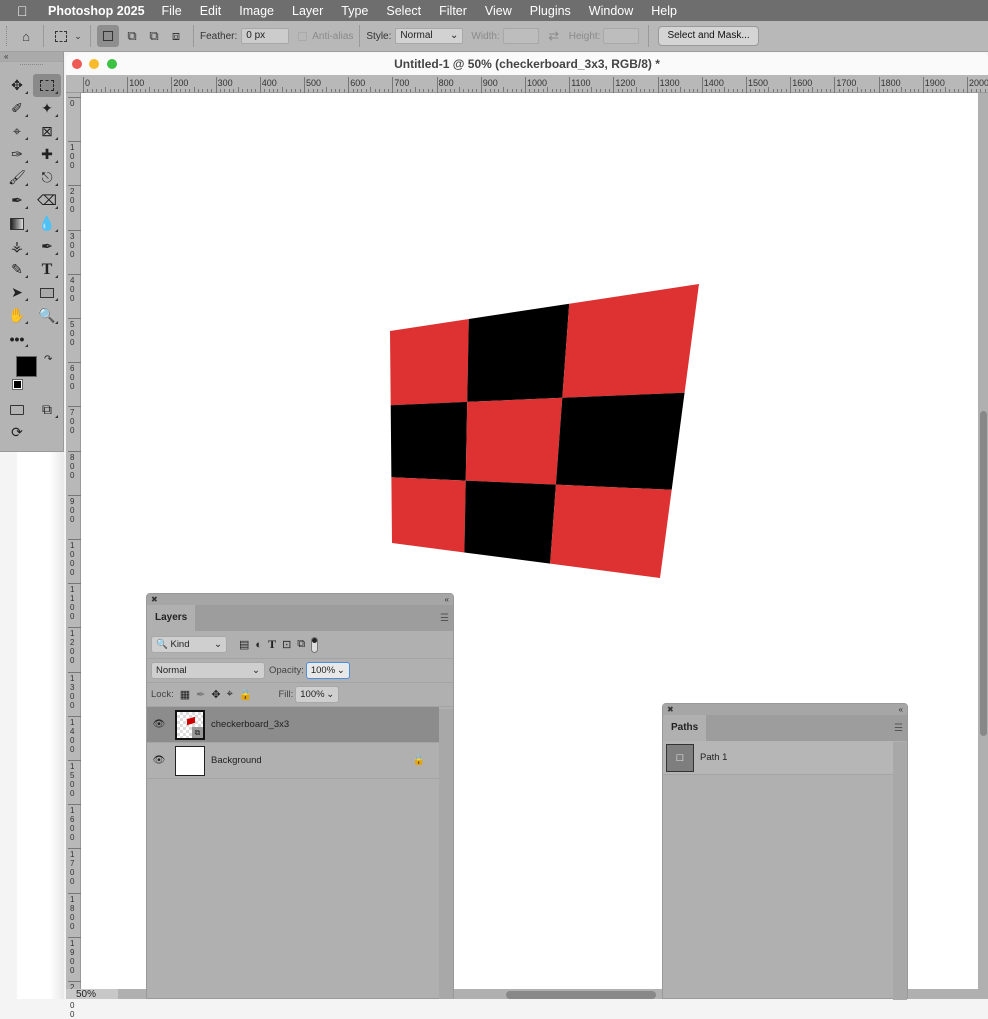 This screenshot has width=988, height=1019. What do you see at coordinates (293, 761) in the screenshot?
I see `layer-row-background: 👁 Background 🔒` at bounding box center [293, 761].